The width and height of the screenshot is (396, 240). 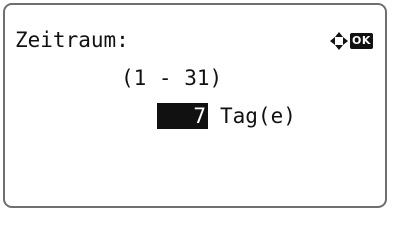 I want to click on range-hint: (1 - 31), so click(x=172, y=78).